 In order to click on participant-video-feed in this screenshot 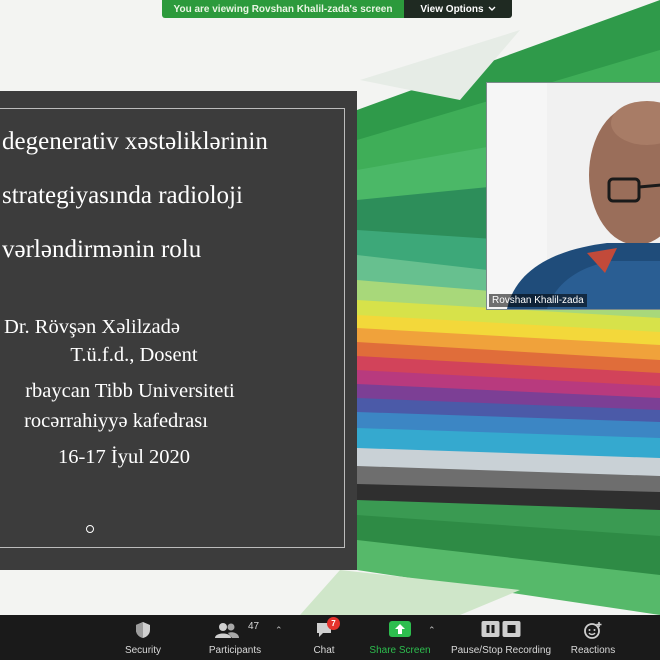, I will do `click(573, 196)`.